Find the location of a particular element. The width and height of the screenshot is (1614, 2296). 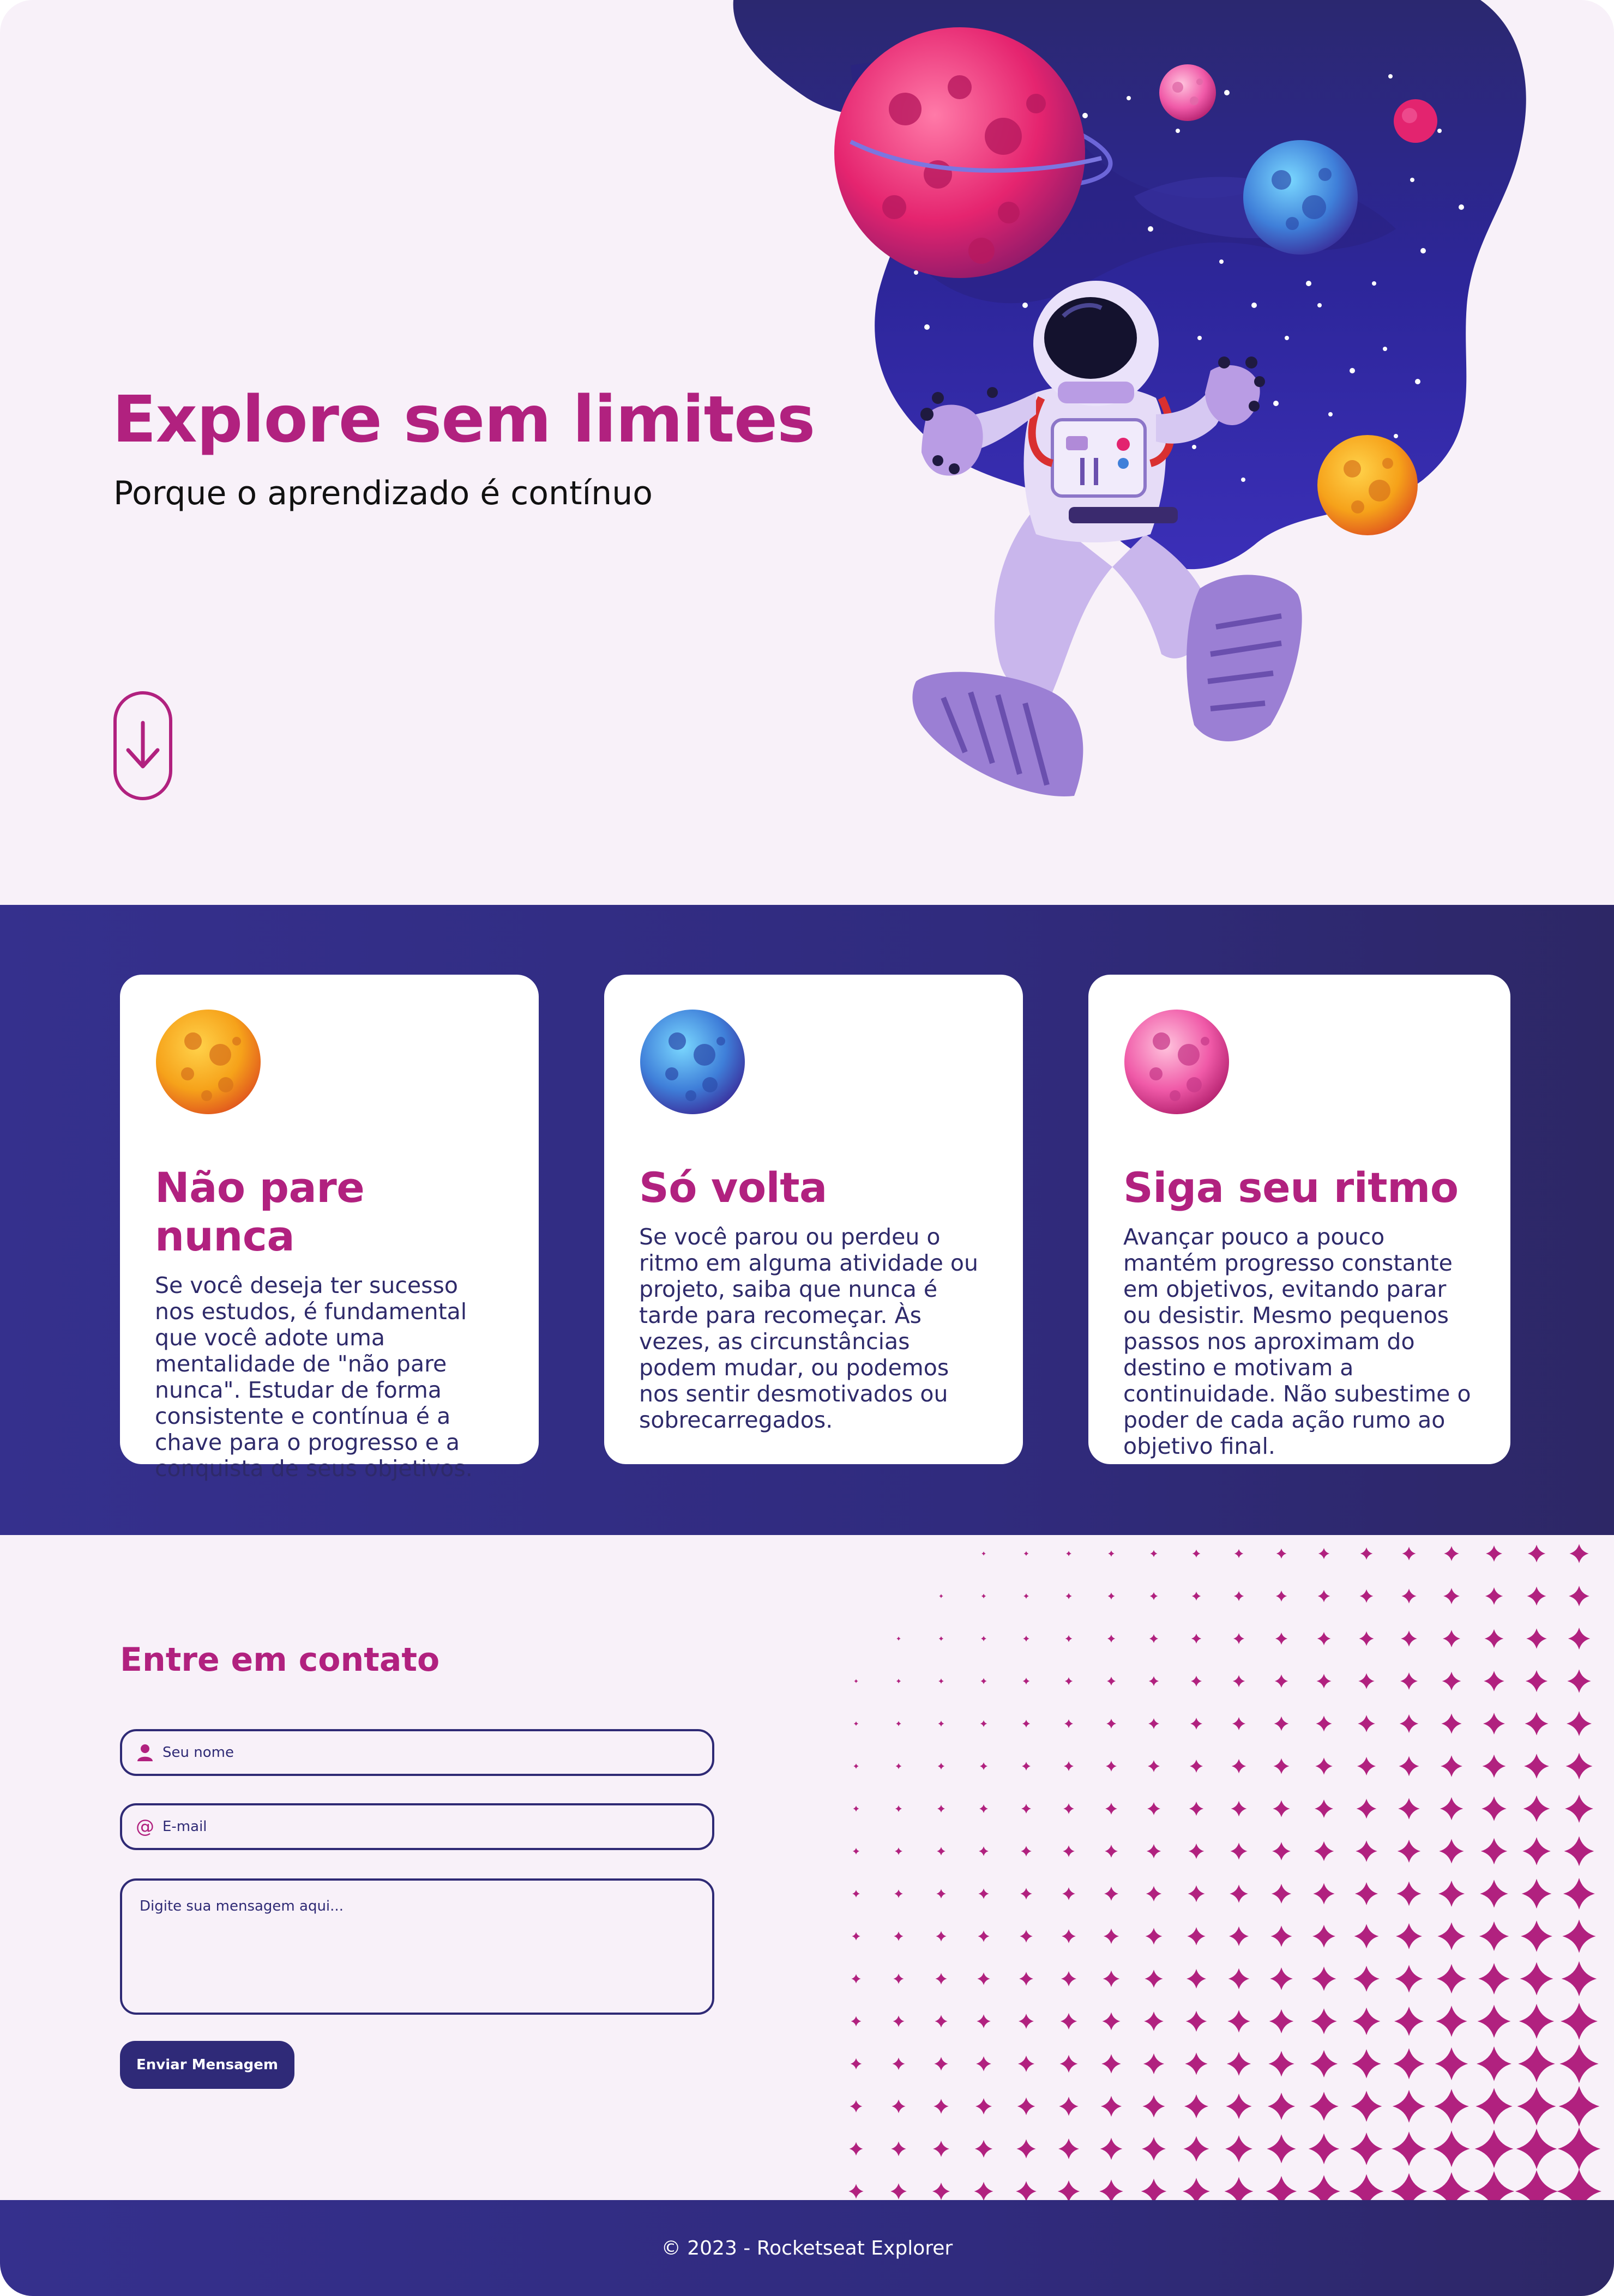

name-field is located at coordinates (417, 1752).